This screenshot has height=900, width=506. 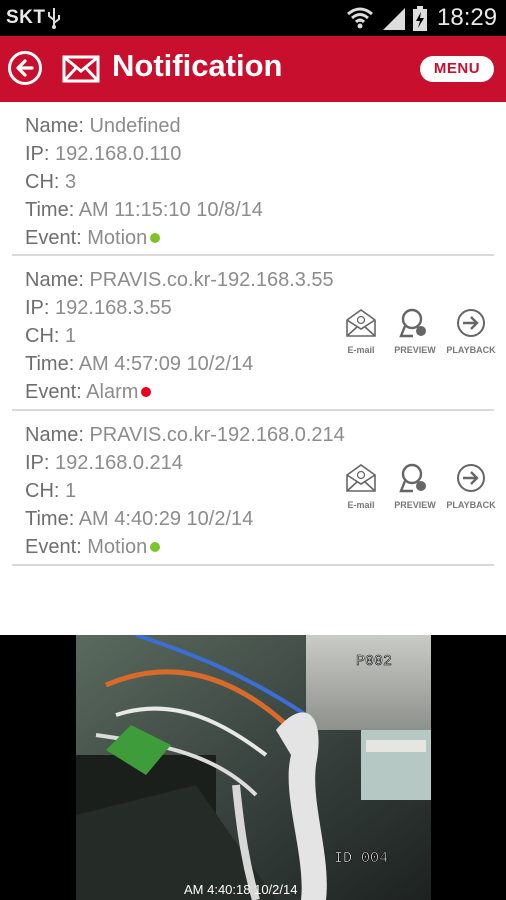 I want to click on video-timestamp: AM 4:40:18 10/2/14, so click(x=240, y=889).